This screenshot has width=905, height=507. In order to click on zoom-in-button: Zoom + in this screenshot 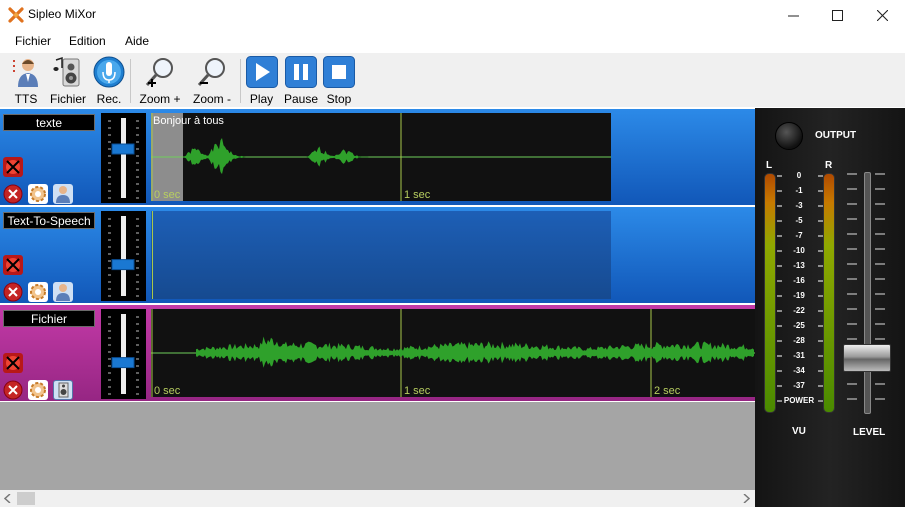, I will do `click(160, 81)`.